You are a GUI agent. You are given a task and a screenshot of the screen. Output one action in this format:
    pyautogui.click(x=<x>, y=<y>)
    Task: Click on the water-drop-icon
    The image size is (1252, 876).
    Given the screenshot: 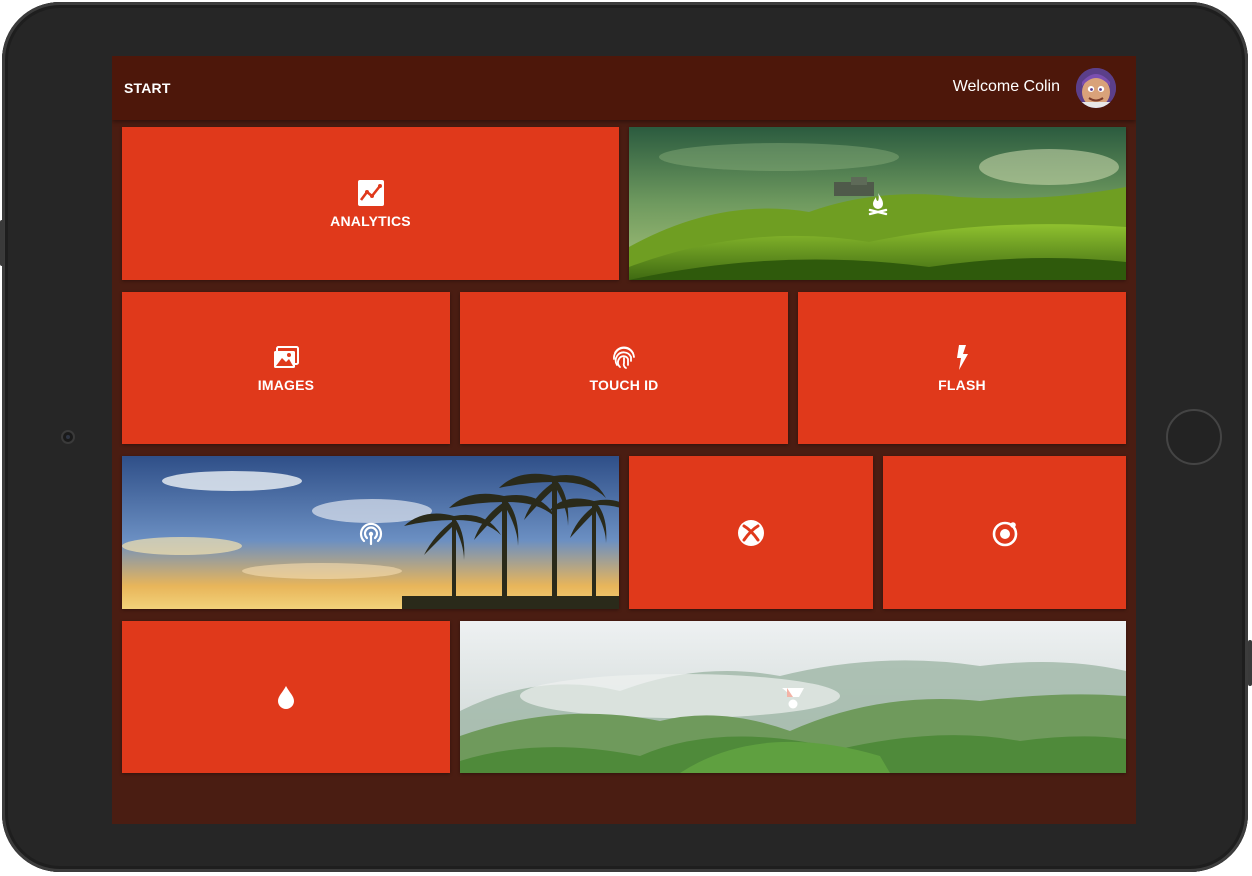 What is the action you would take?
    pyautogui.click(x=286, y=697)
    